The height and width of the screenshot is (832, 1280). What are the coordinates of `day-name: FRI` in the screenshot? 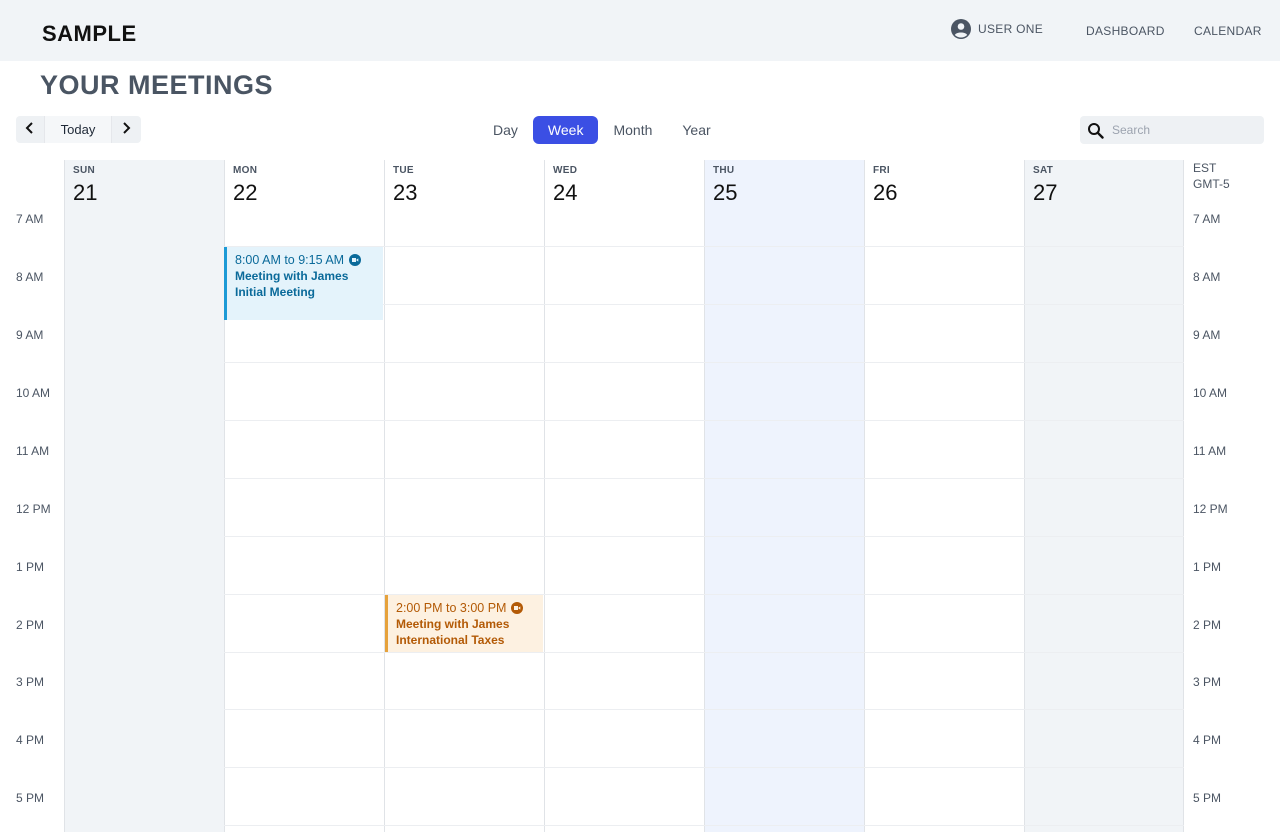 It's located at (882, 170).